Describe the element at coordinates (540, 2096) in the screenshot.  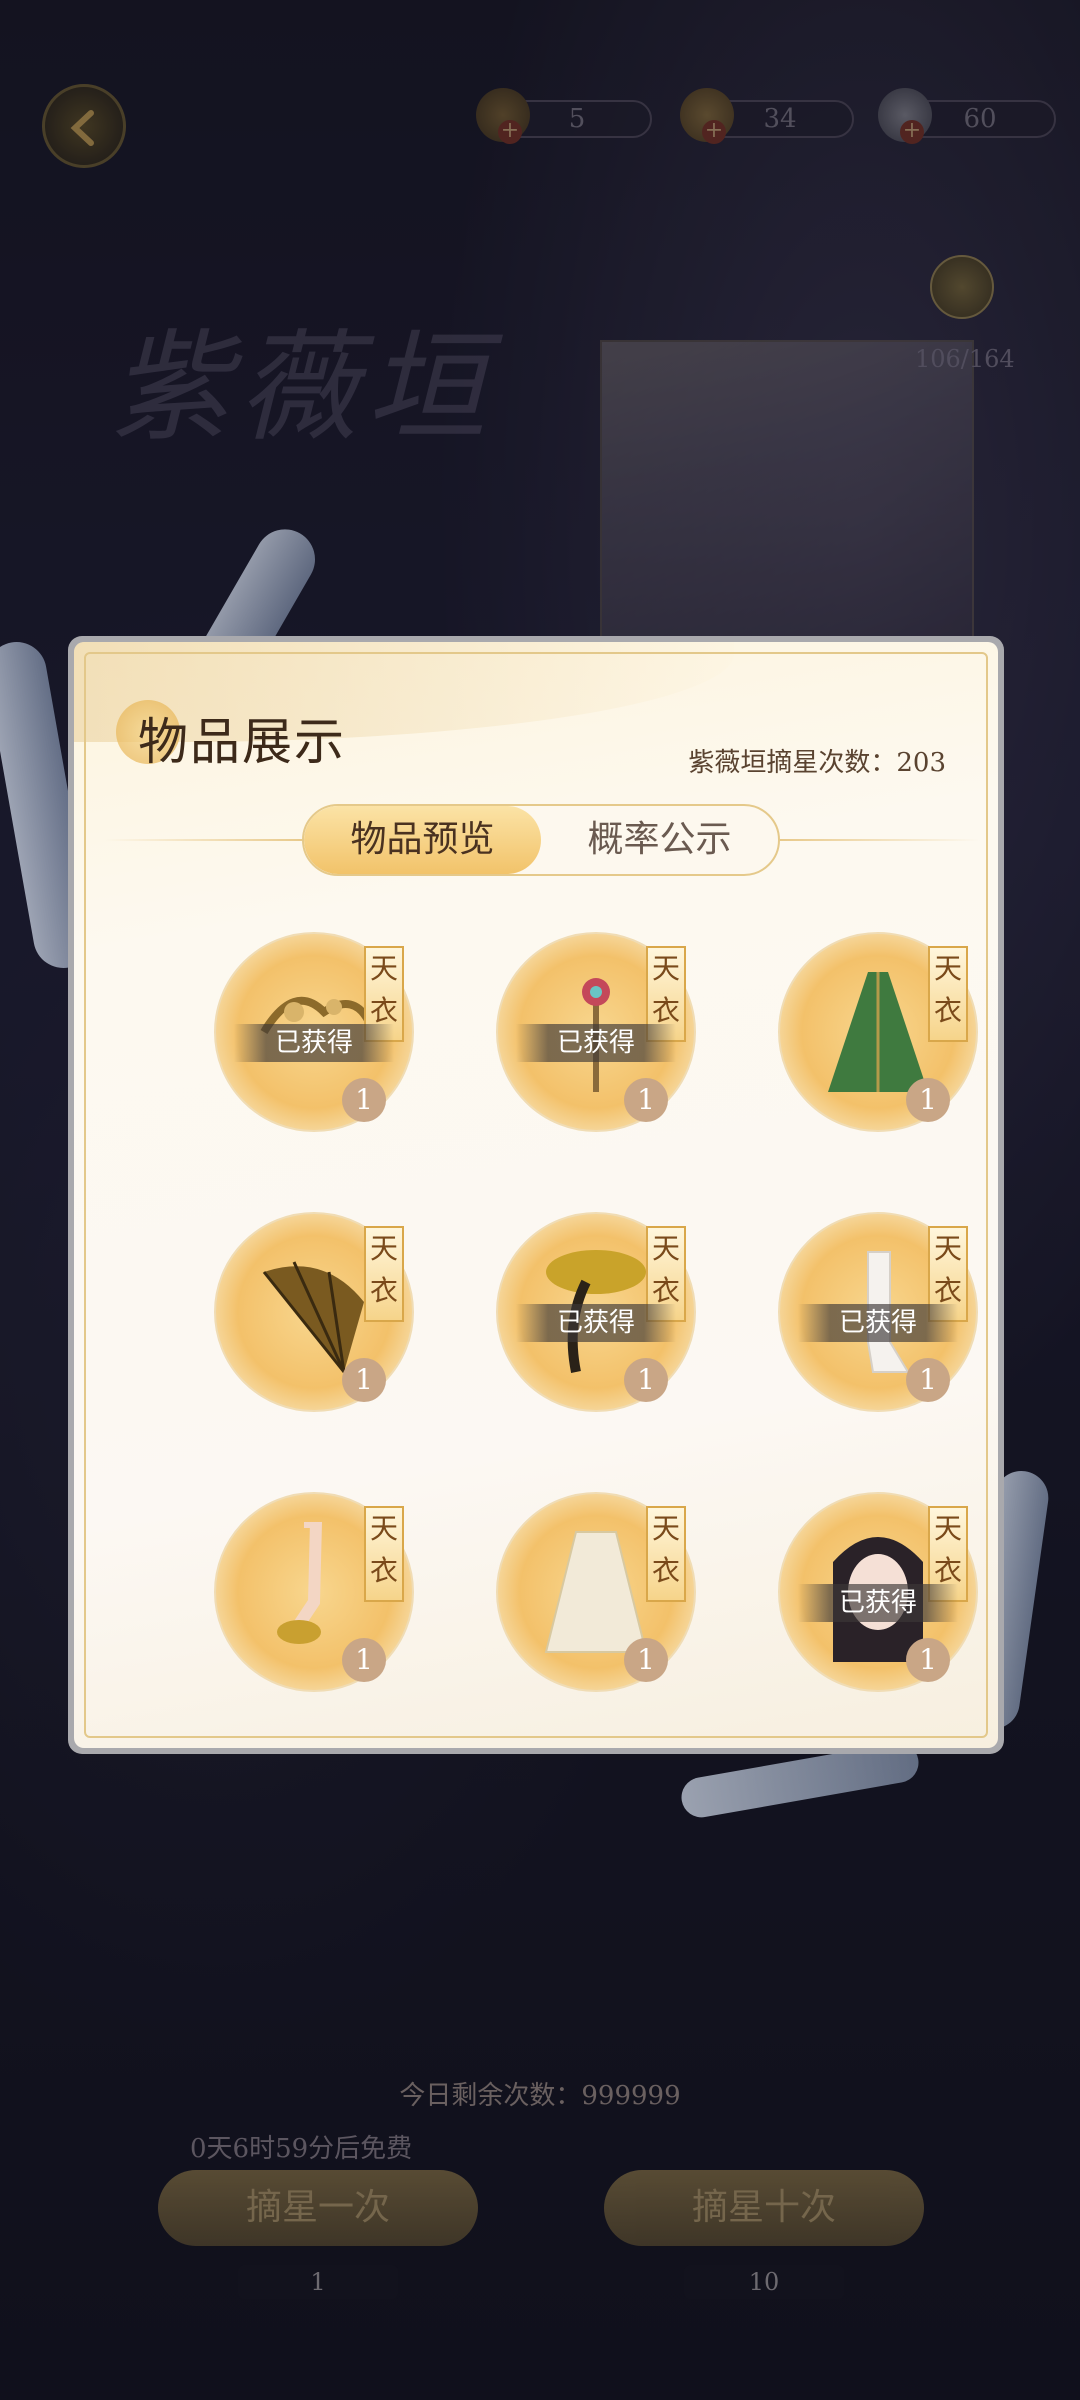
I see `remaining-draws: 今日剩余次数：999999` at that location.